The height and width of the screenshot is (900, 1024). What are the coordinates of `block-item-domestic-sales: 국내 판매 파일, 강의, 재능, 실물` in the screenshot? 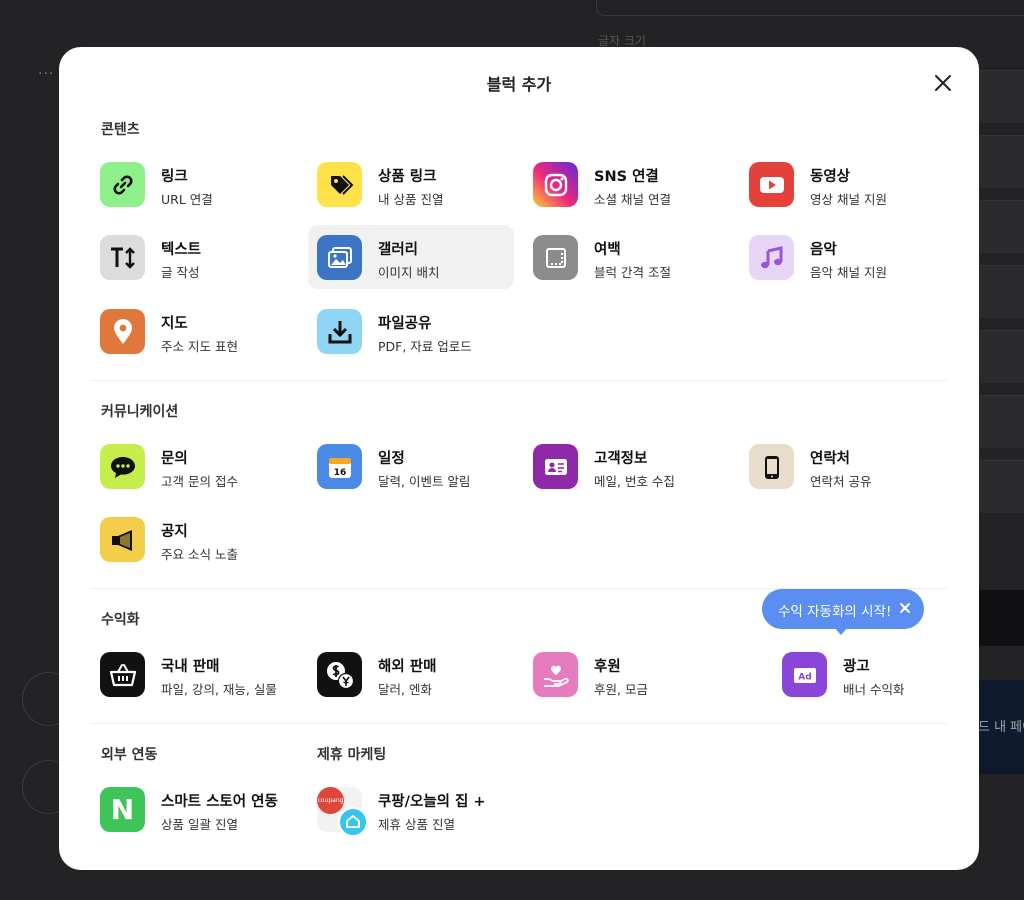 It's located at (194, 674).